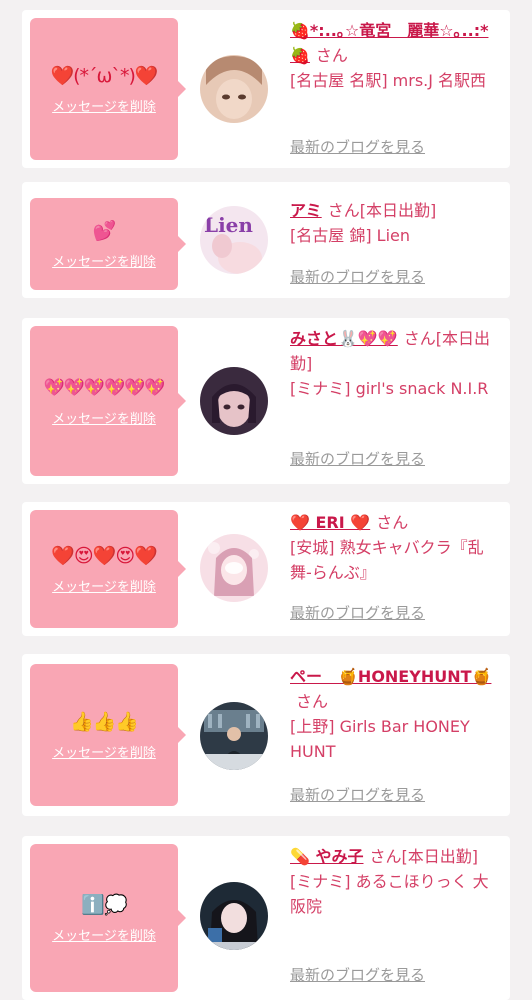  What do you see at coordinates (108, 401) in the screenshot?
I see `message-bubble: 💖💖💖💖💖💖 メッセージを削除` at bounding box center [108, 401].